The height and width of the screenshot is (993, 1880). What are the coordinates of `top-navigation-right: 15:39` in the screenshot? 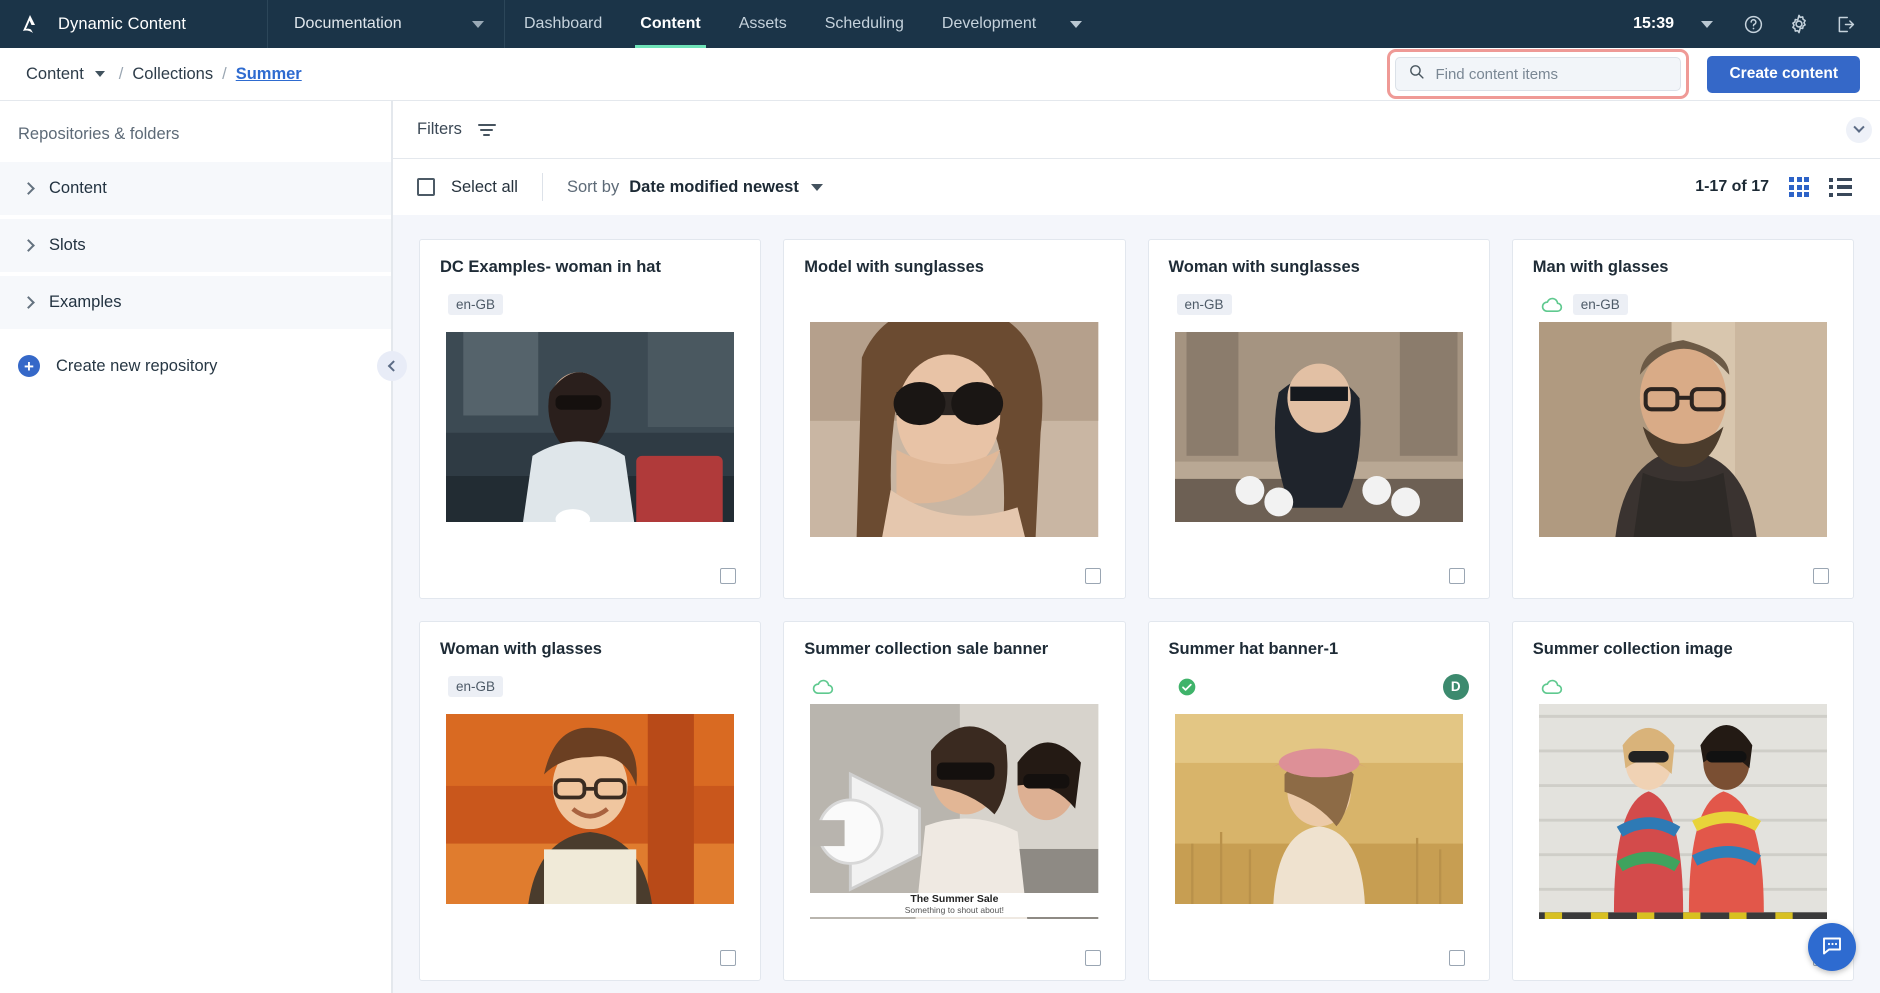 It's located at (1754, 24).